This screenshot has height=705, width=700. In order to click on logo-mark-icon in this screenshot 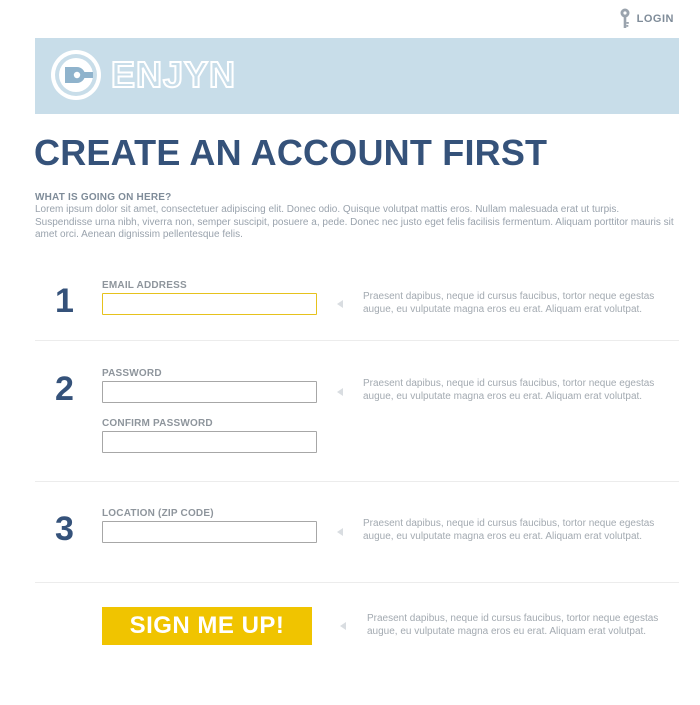, I will do `click(76, 75)`.